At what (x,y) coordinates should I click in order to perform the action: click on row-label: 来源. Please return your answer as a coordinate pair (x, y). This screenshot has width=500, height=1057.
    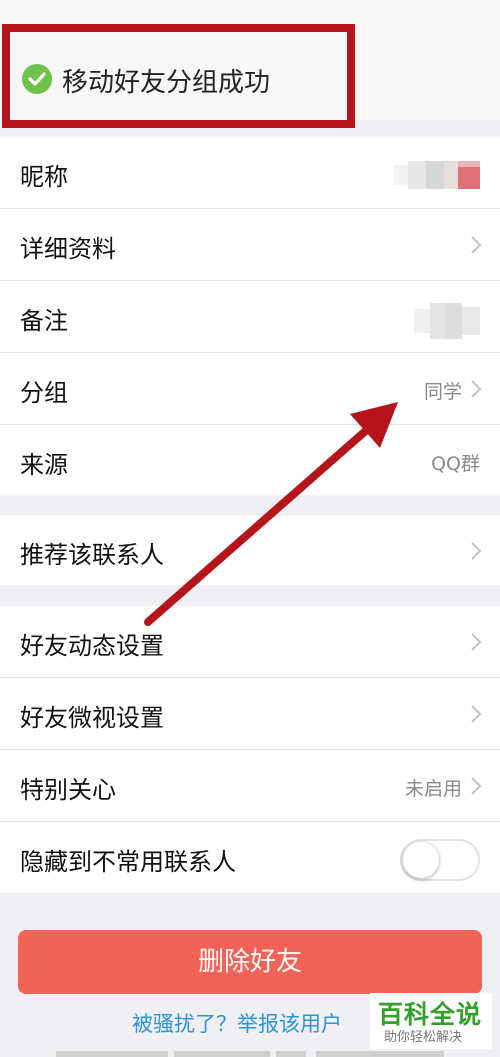
    Looking at the image, I should click on (44, 465).